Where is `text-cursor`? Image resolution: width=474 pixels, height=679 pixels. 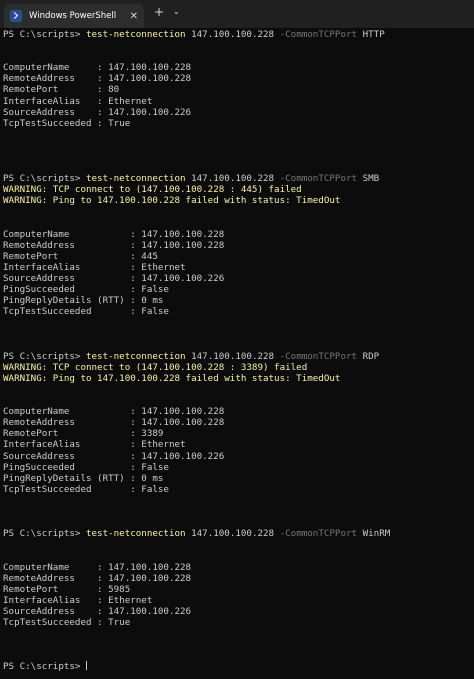 text-cursor is located at coordinates (86, 666).